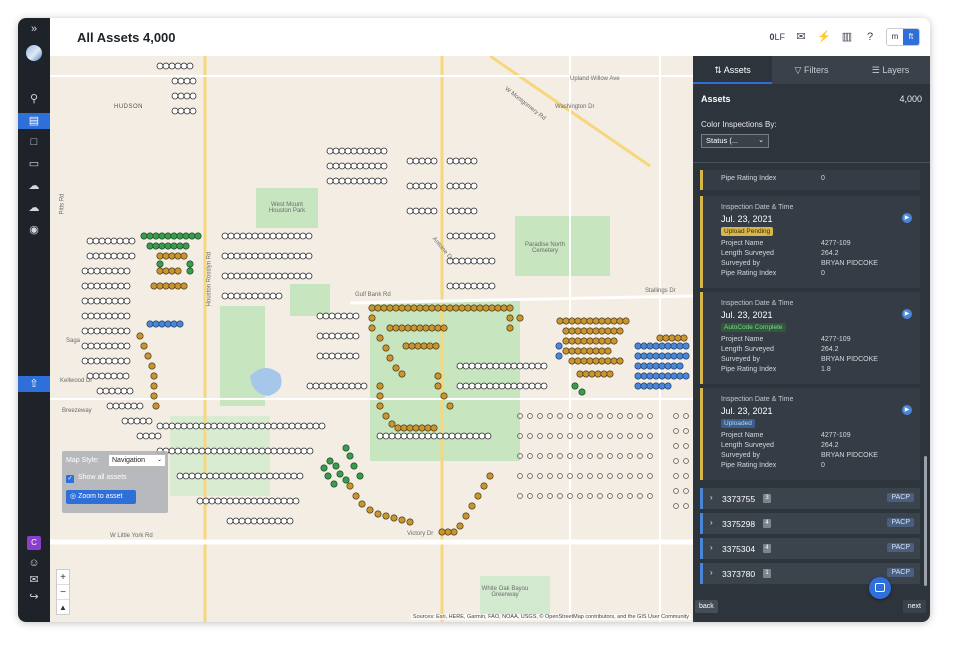 This screenshot has width=954, height=646. I want to click on map-style-label: Map Style:, so click(83, 460).